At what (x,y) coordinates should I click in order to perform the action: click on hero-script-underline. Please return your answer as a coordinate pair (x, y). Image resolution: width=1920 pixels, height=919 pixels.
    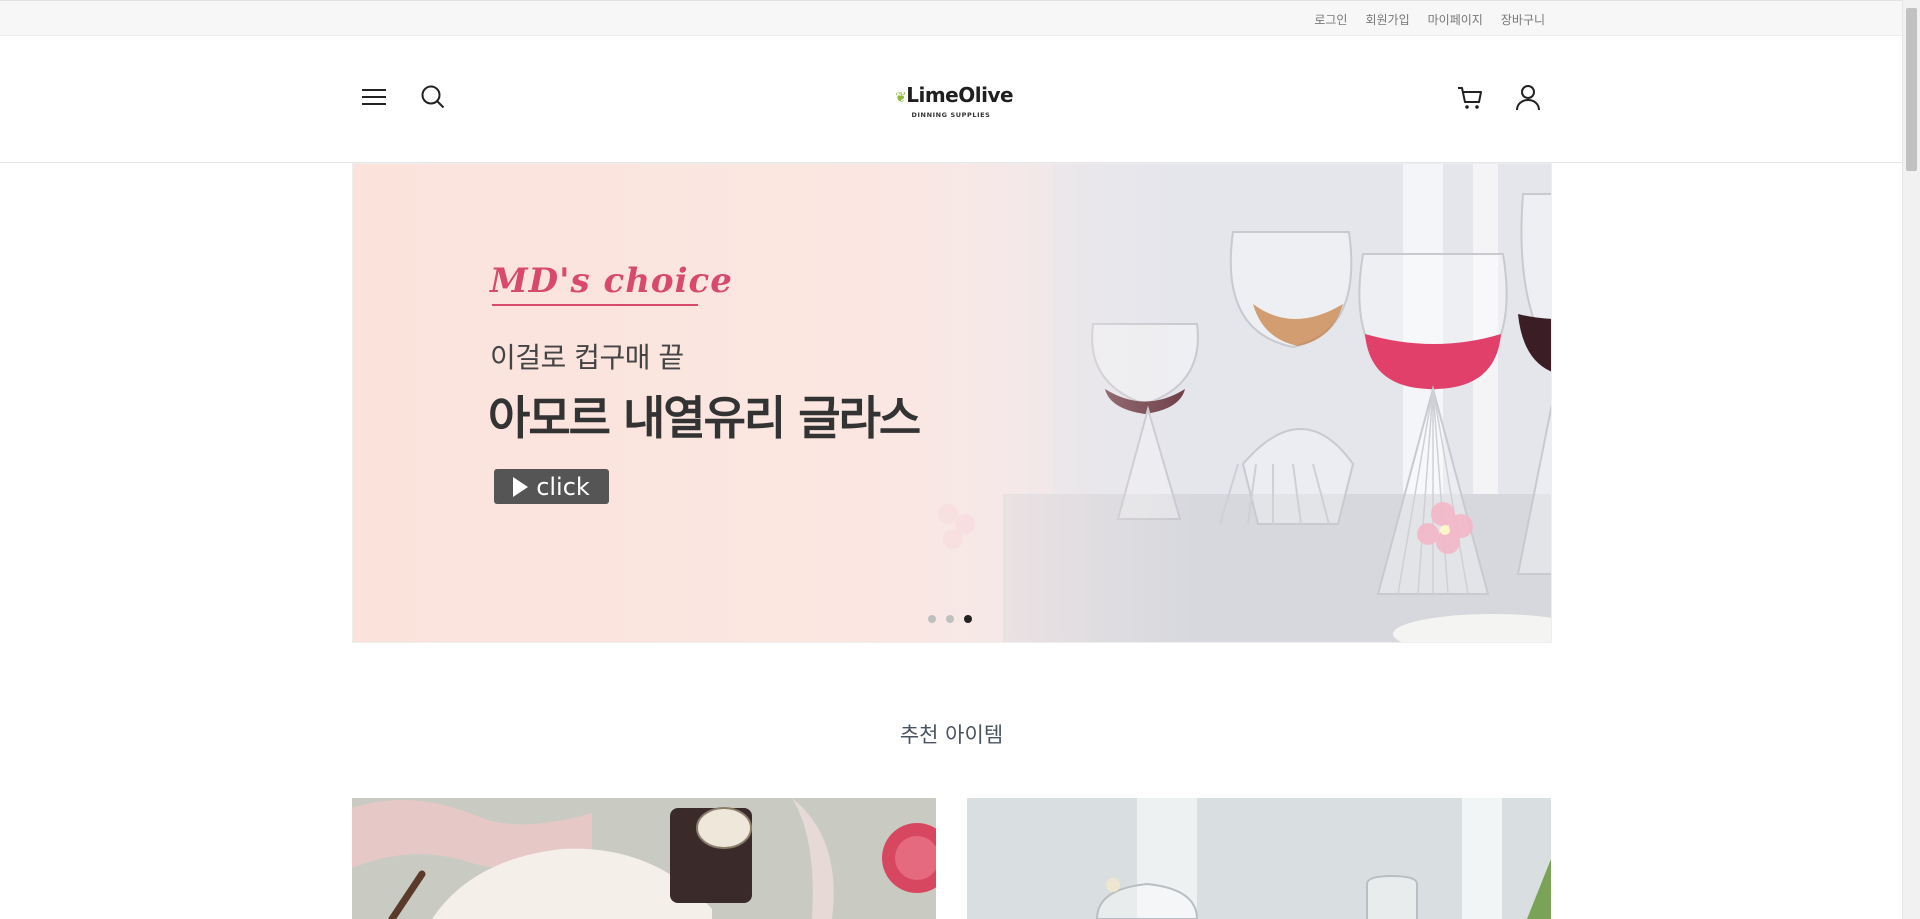
    Looking at the image, I should click on (595, 305).